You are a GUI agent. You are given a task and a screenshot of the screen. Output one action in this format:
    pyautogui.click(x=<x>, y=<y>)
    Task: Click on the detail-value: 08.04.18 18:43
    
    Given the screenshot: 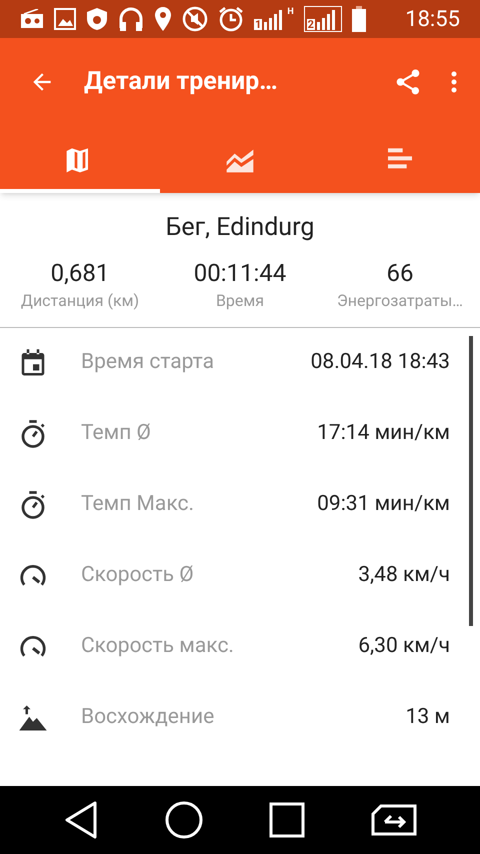 What is the action you would take?
    pyautogui.click(x=380, y=362)
    